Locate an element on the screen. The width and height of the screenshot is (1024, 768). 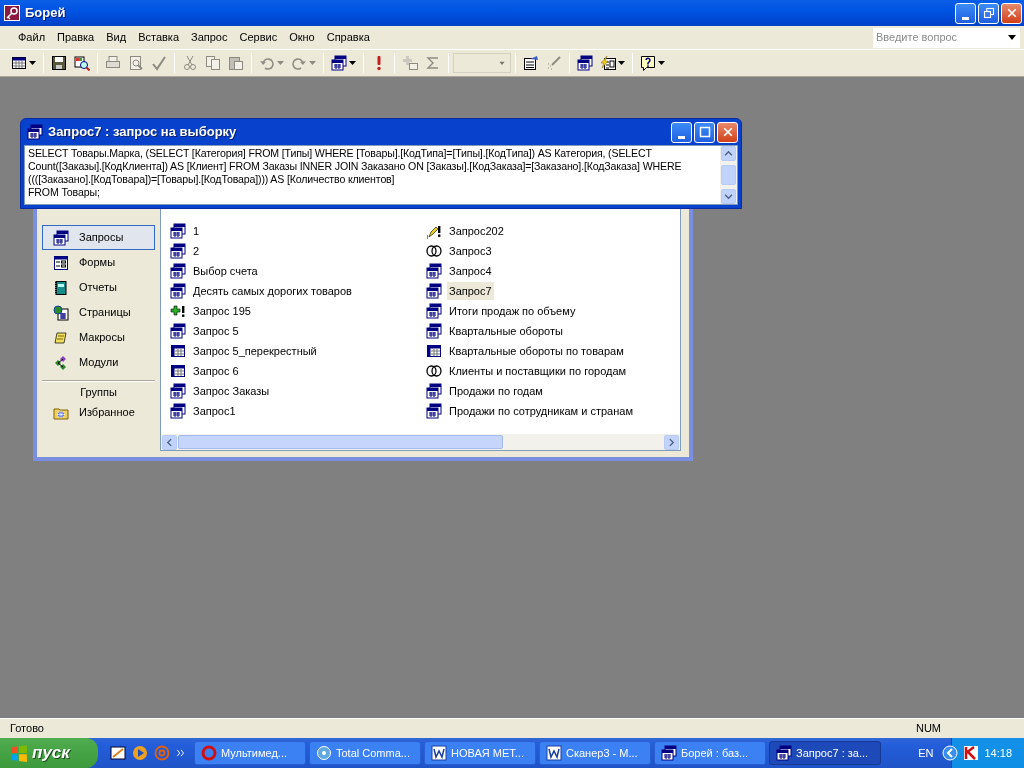
web-page-icon is located at coordinates (61, 312).